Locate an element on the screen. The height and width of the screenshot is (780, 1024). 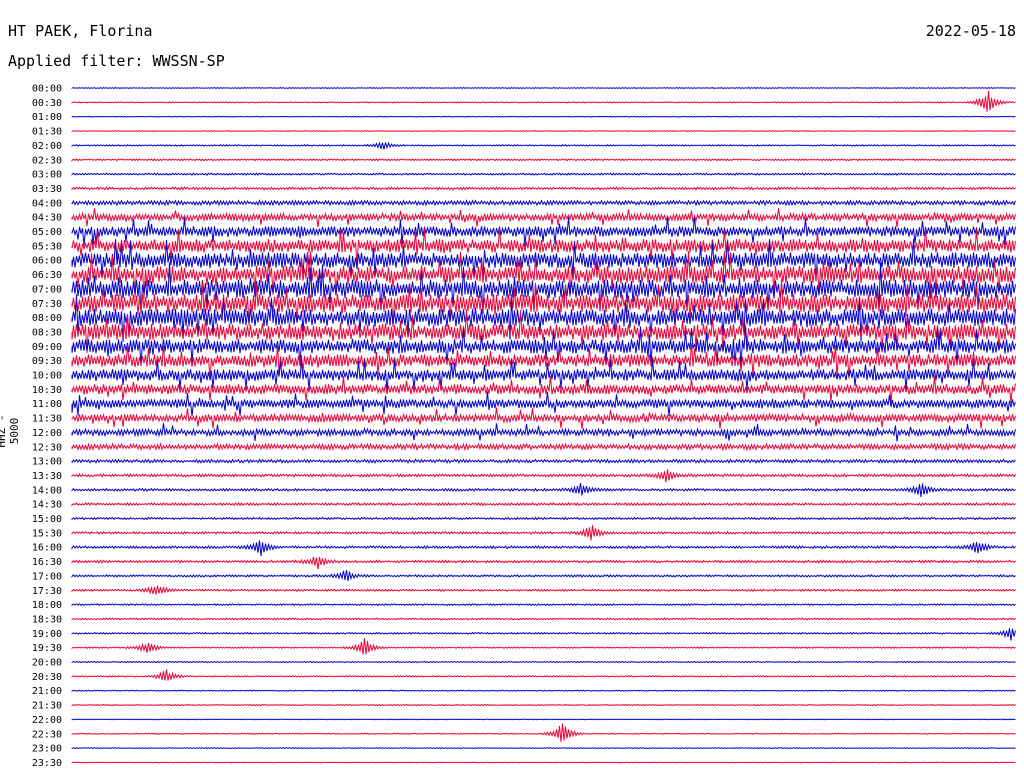
time-tick-label: 11:00 is located at coordinates (47, 404).